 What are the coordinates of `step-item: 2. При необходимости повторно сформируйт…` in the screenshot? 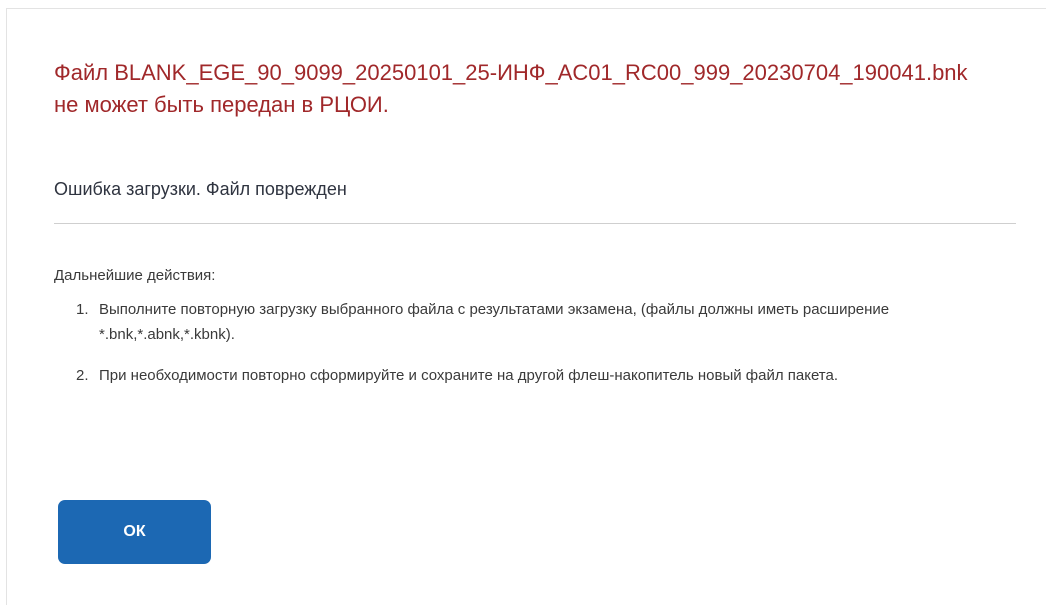 It's located at (523, 375).